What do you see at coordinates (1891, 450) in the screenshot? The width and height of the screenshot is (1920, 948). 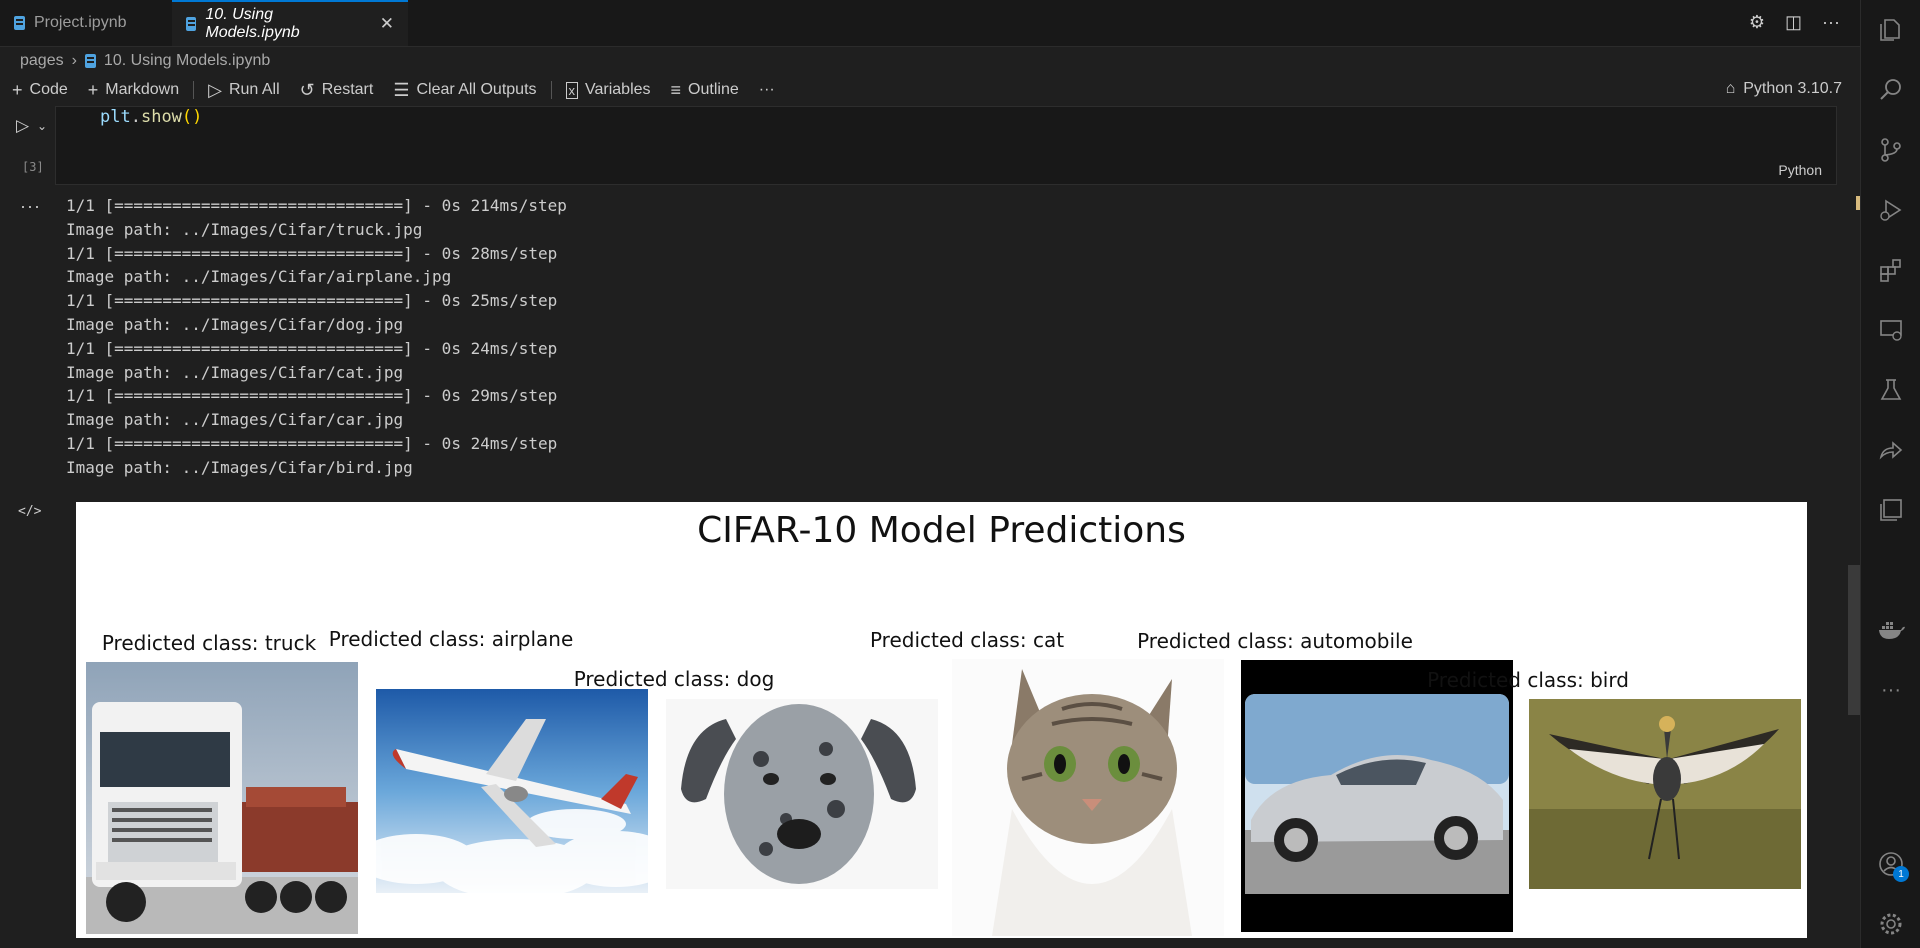 I see `live-share-icon` at bounding box center [1891, 450].